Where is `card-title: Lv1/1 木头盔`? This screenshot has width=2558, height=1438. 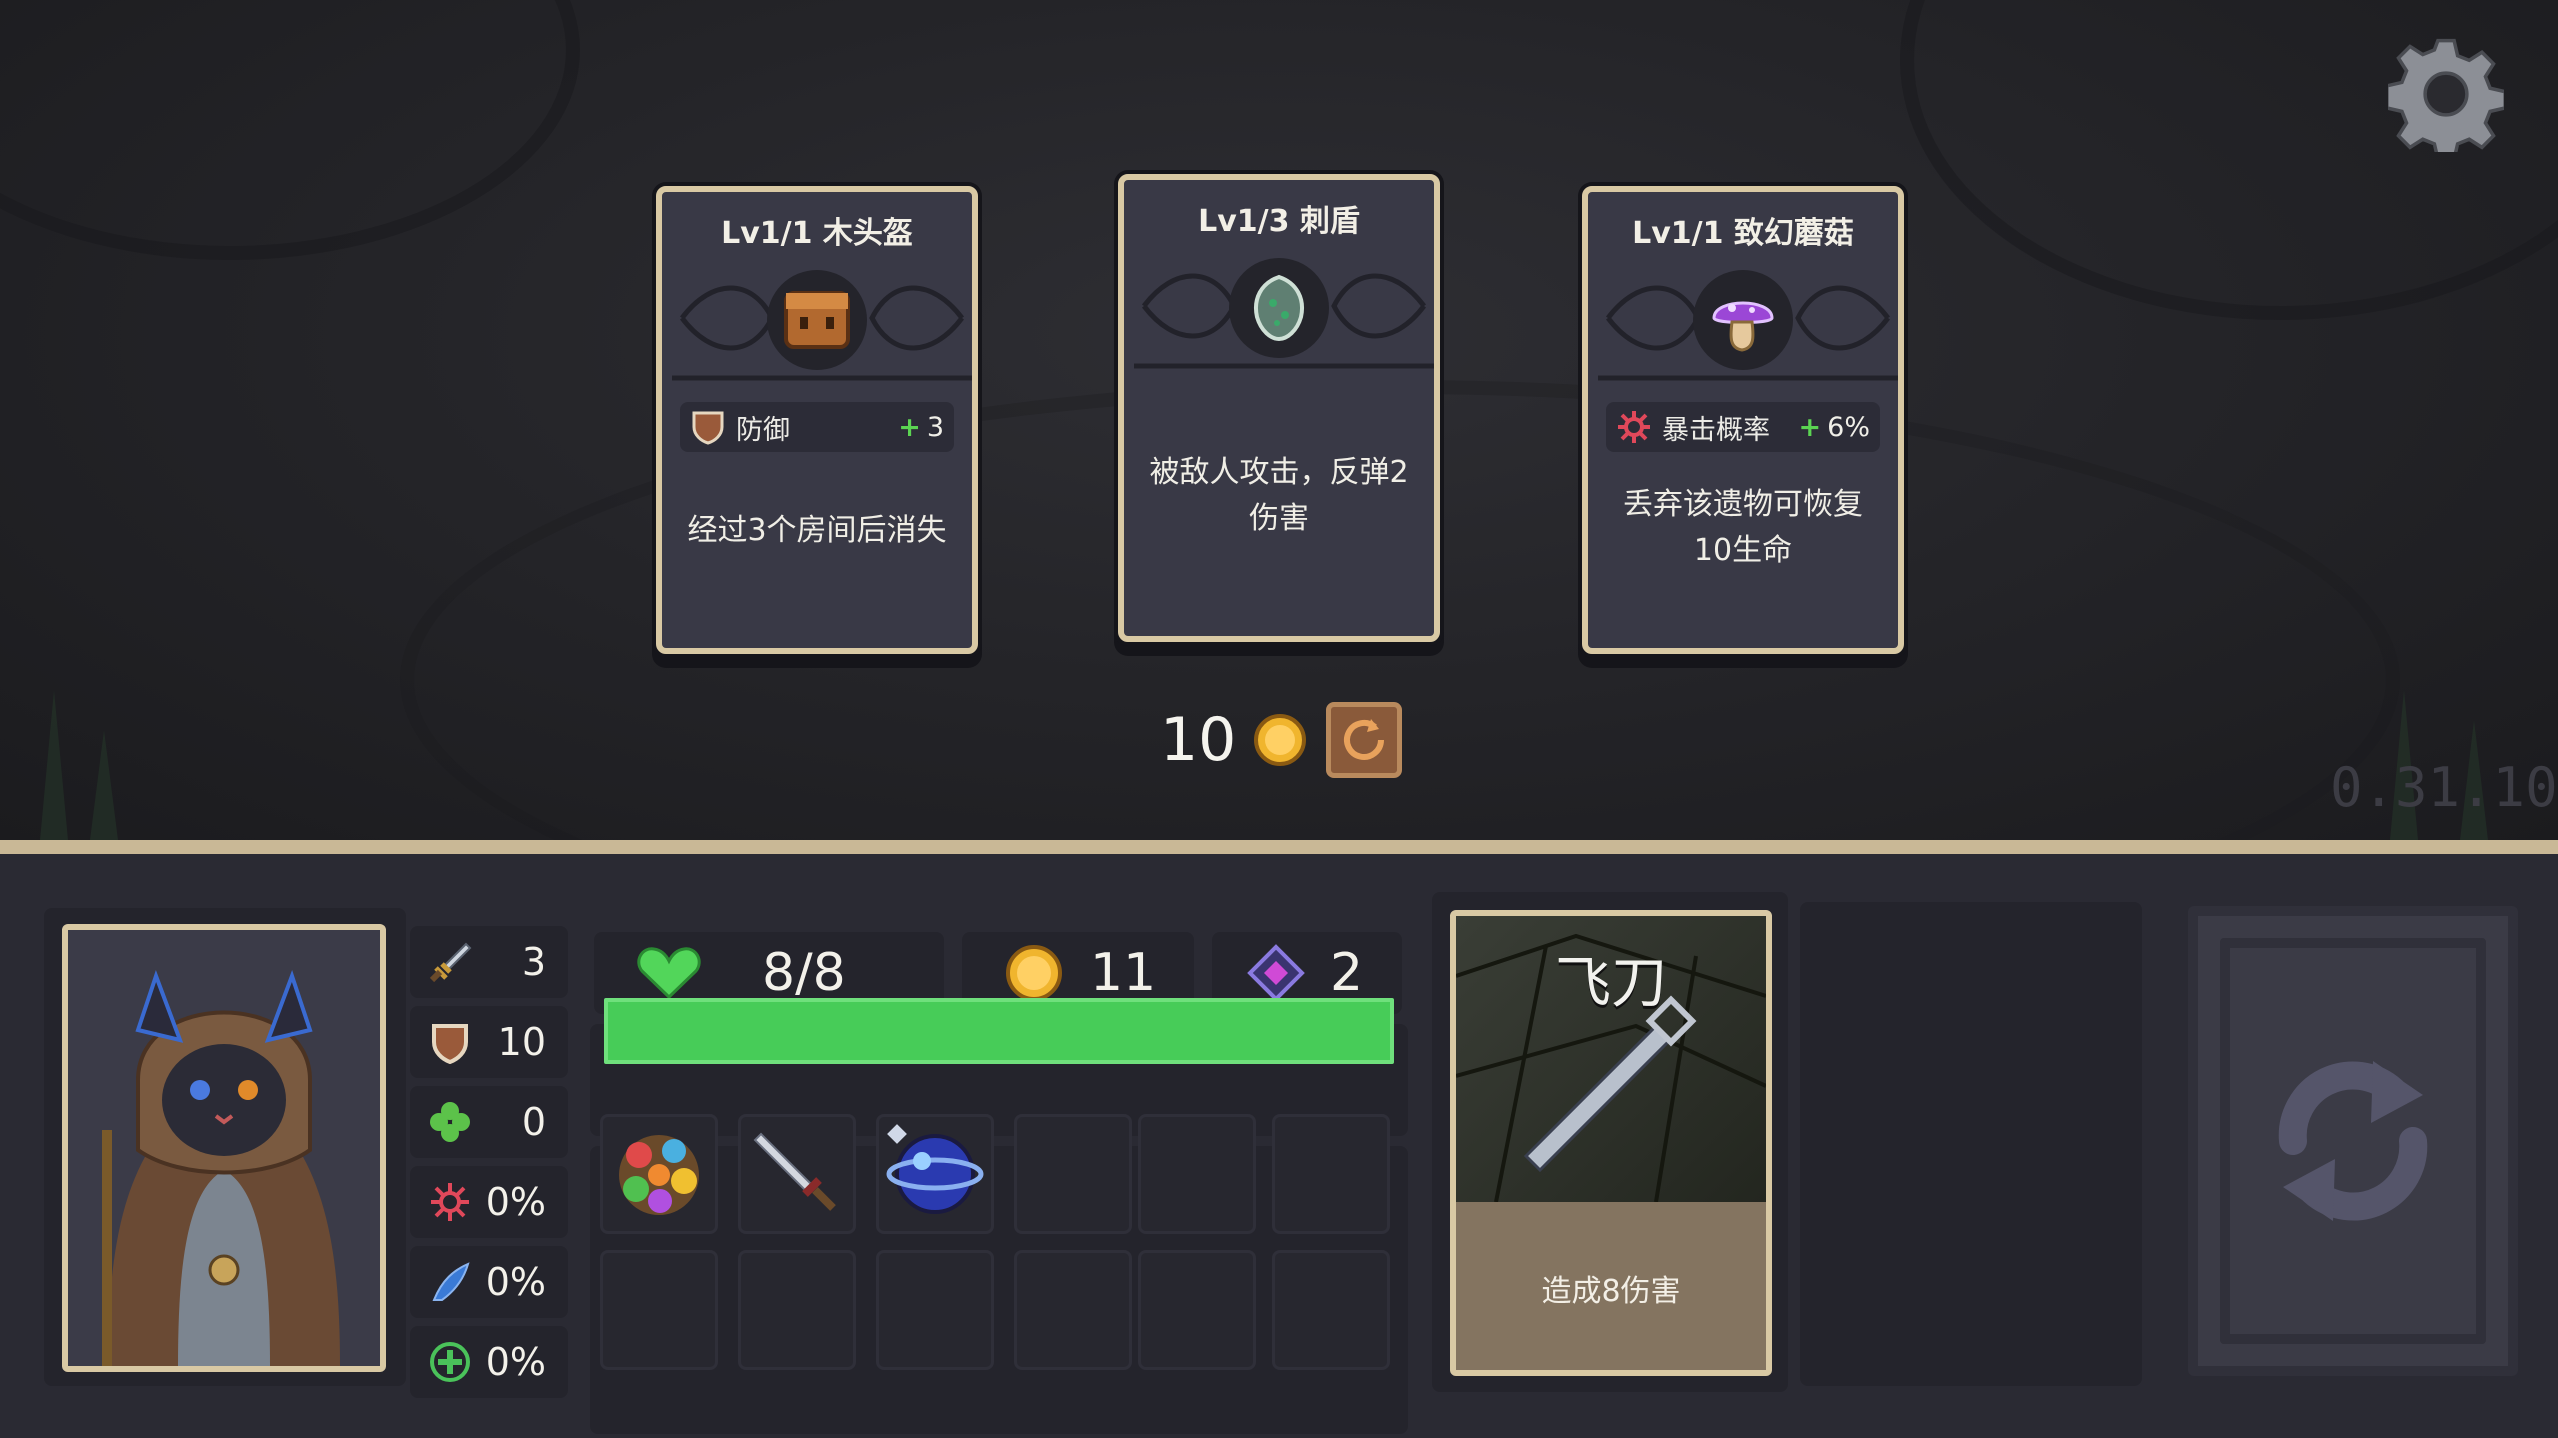
card-title: Lv1/1 木头盔 is located at coordinates (817, 233).